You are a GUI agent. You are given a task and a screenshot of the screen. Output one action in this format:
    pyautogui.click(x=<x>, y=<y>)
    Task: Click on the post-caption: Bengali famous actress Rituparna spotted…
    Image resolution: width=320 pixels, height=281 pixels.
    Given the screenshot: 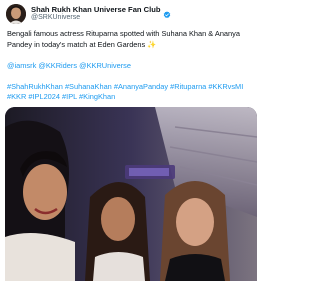 What is the action you would take?
    pyautogui.click(x=123, y=39)
    